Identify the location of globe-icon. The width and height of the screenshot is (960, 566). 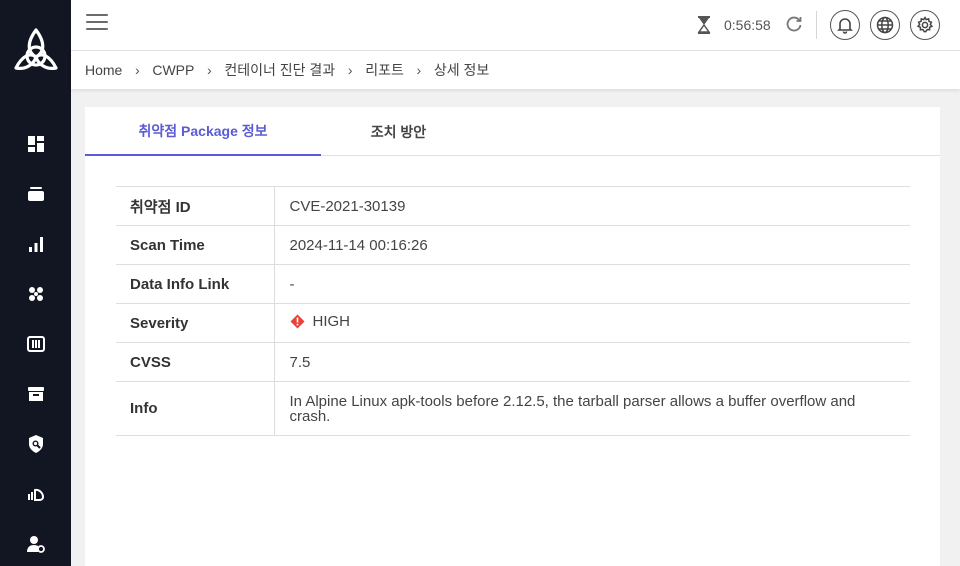
(885, 25).